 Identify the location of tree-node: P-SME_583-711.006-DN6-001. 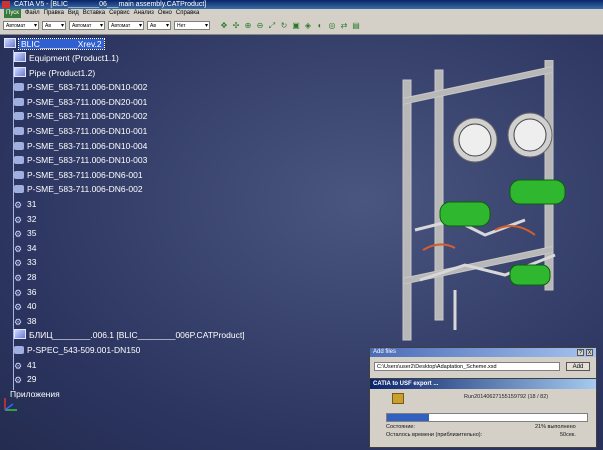
(78, 175).